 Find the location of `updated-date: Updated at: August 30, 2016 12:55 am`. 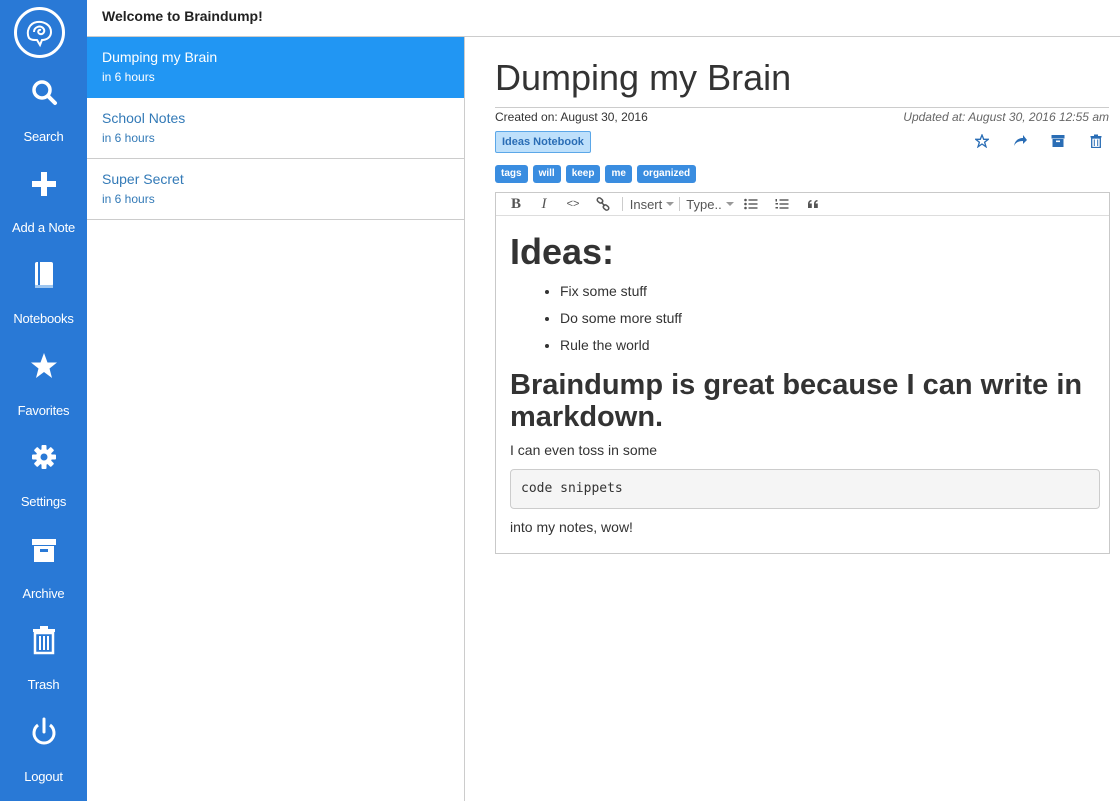

updated-date: Updated at: August 30, 2016 12:55 am is located at coordinates (1006, 117).